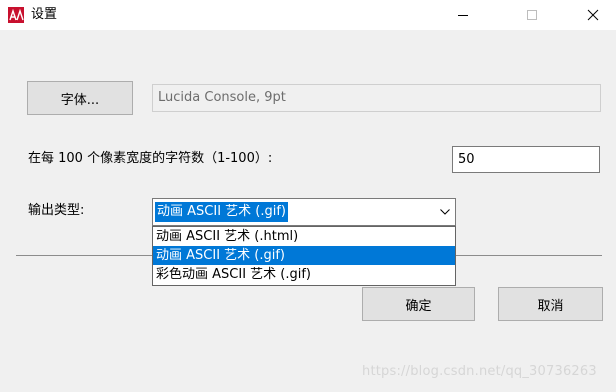 The image size is (616, 392). I want to click on output-type-label: 输出类型:, so click(56, 210).